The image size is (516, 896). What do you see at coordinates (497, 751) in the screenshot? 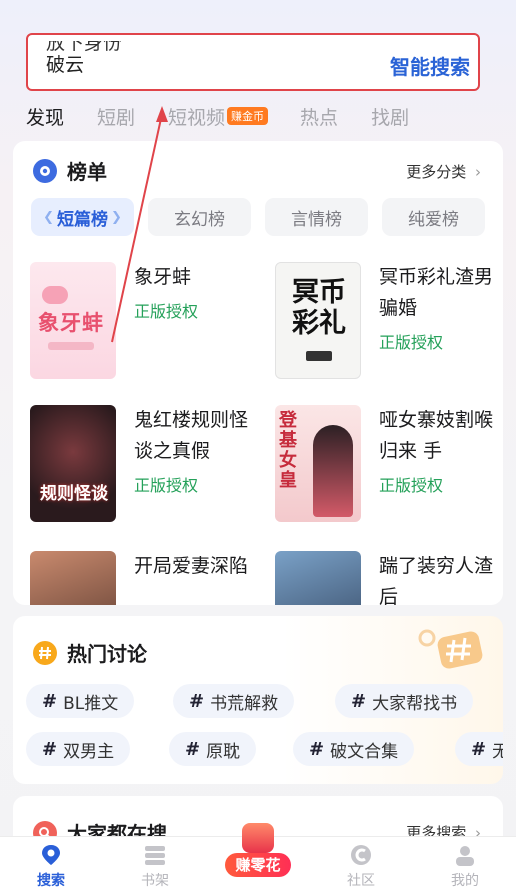
I see `topic-label: 无` at bounding box center [497, 751].